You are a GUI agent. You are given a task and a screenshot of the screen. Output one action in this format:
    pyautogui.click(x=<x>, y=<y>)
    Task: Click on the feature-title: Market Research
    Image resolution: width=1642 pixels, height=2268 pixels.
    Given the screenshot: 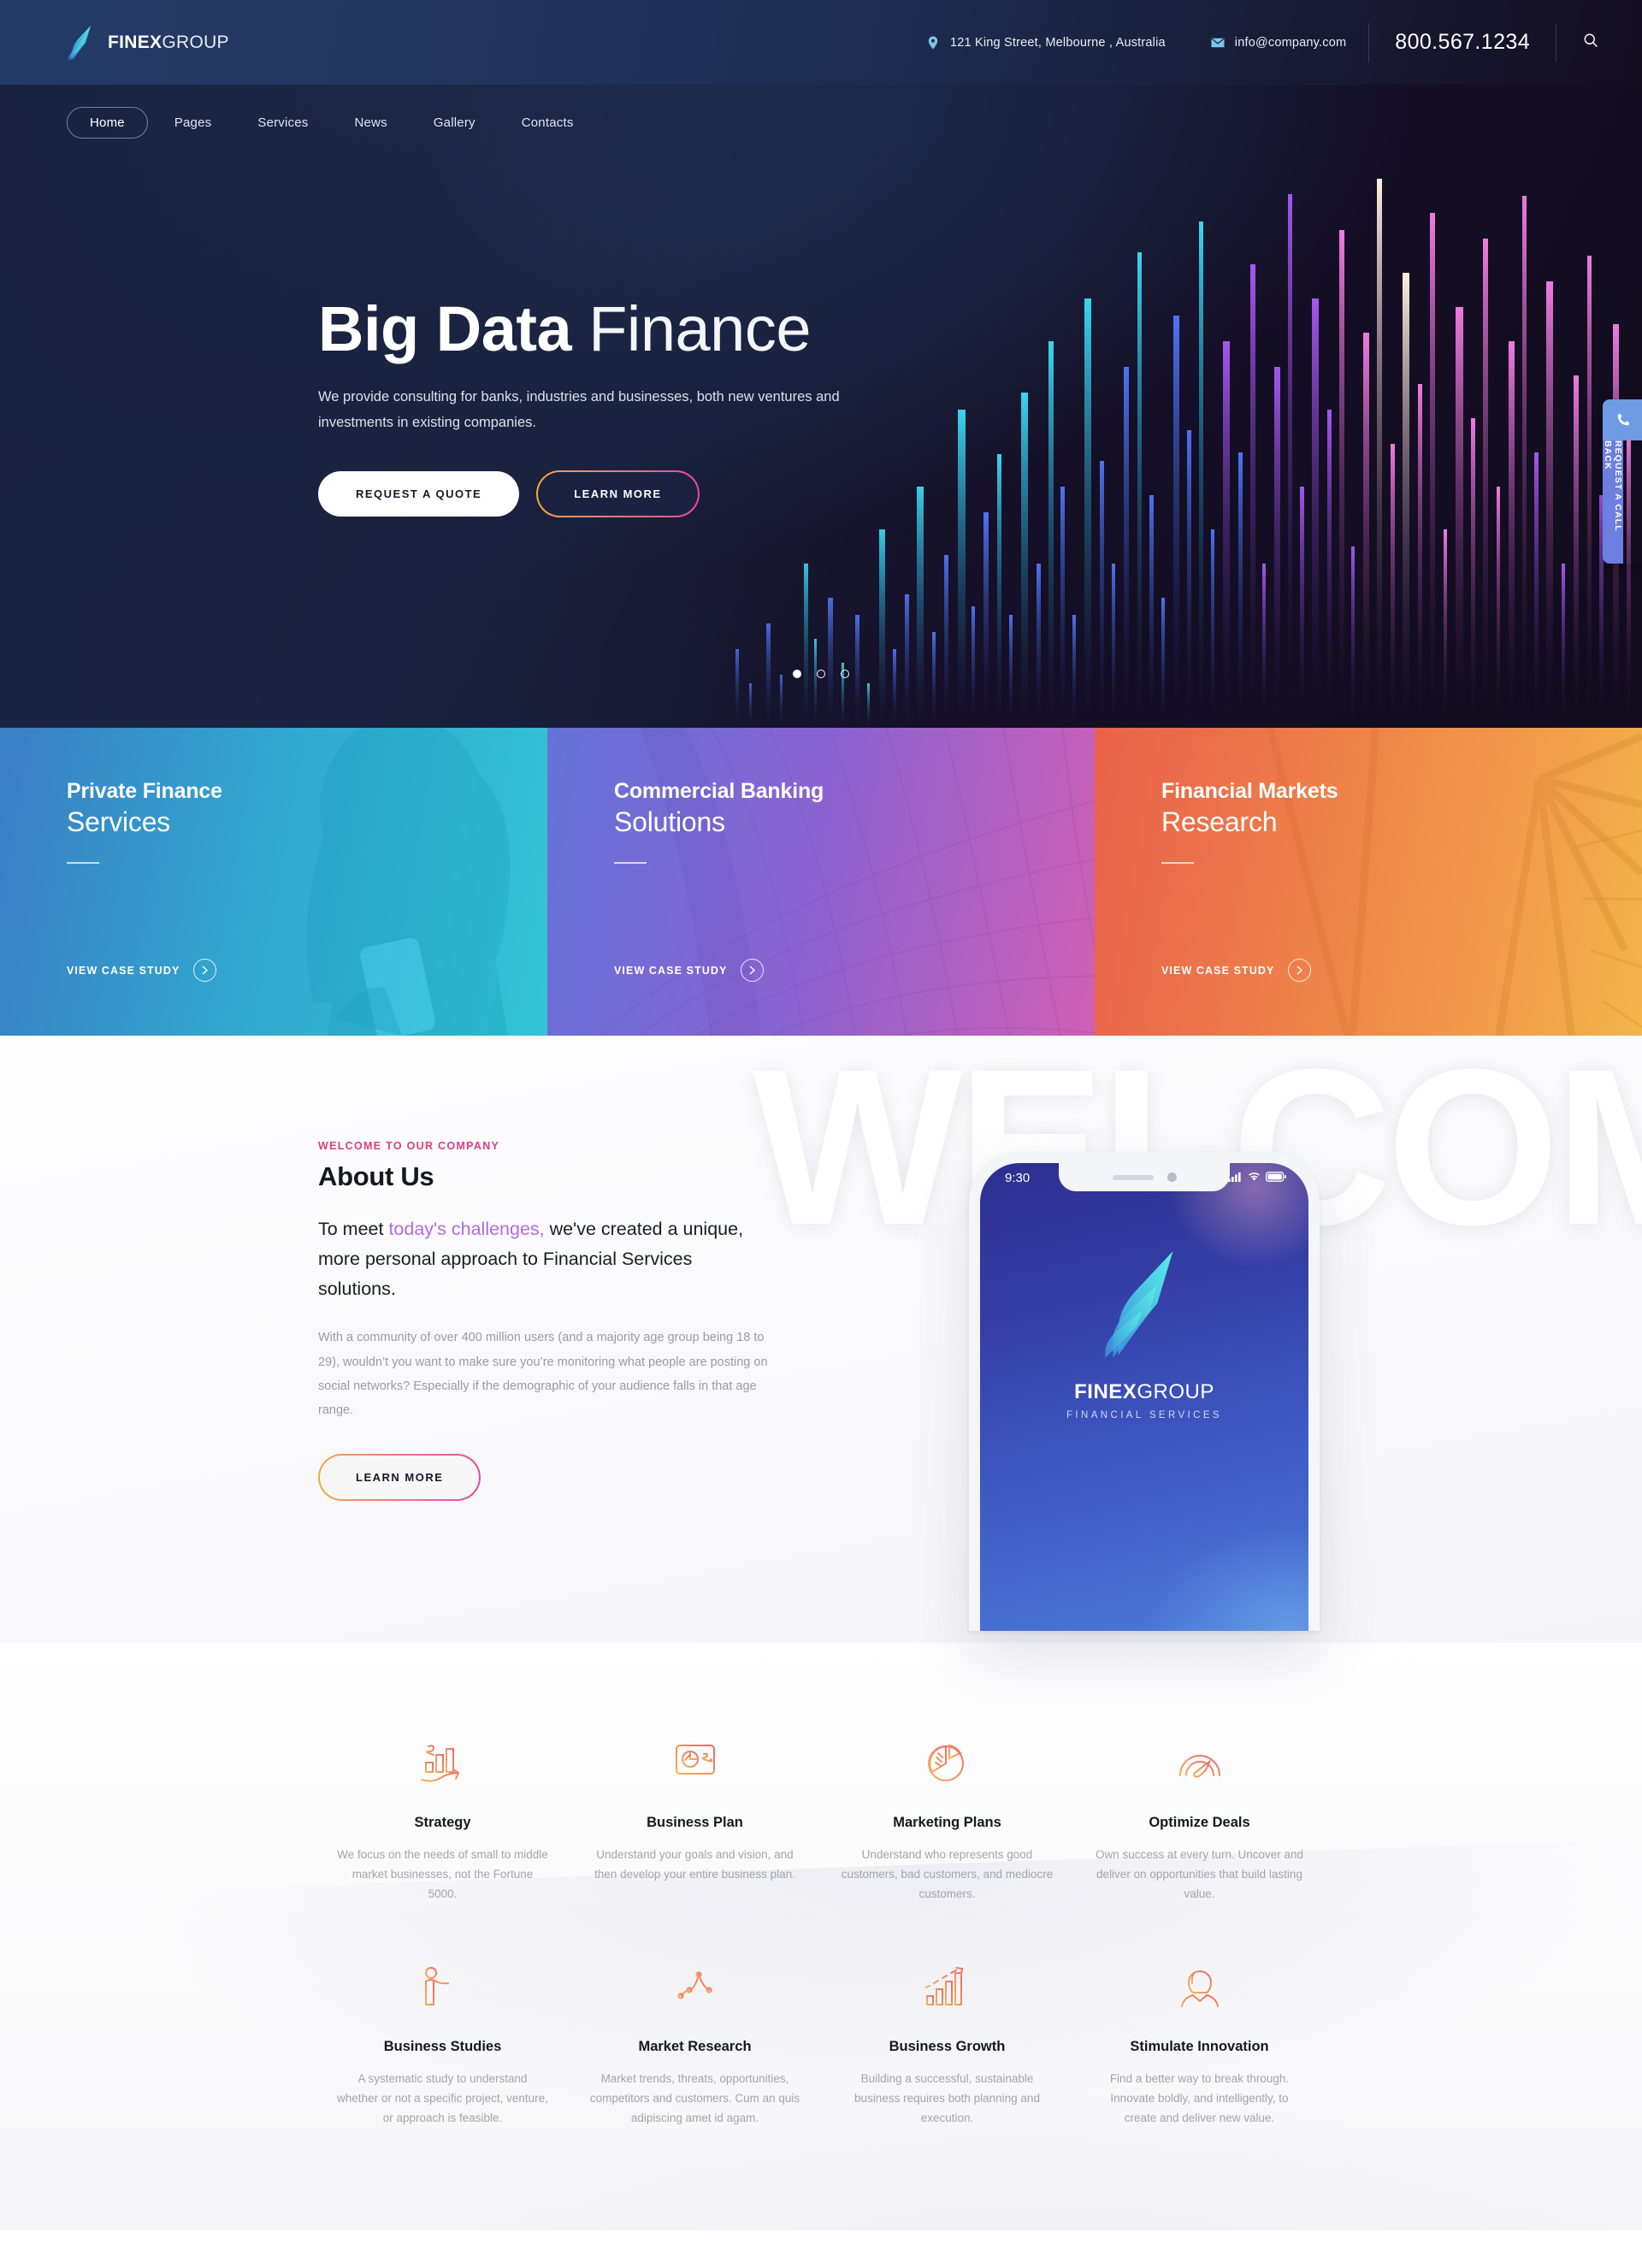 What is the action you would take?
    pyautogui.click(x=695, y=2046)
    